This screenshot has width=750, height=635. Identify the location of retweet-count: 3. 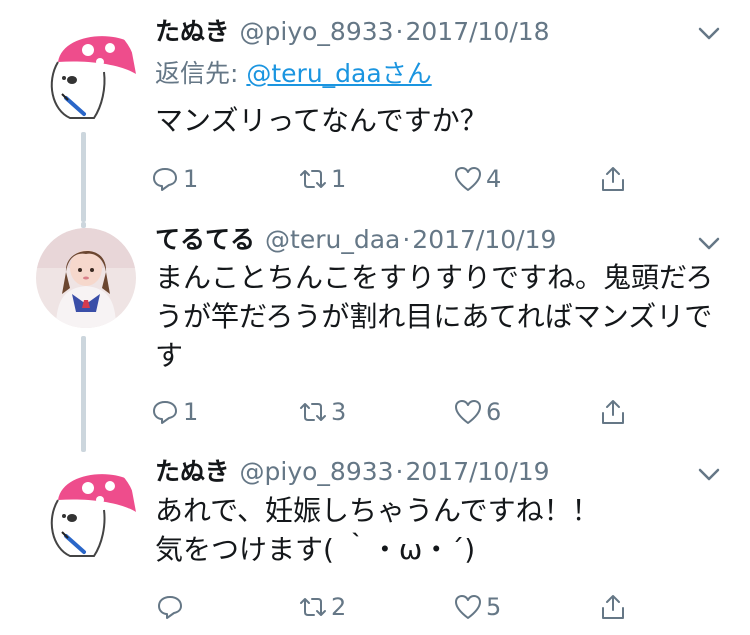
(339, 412).